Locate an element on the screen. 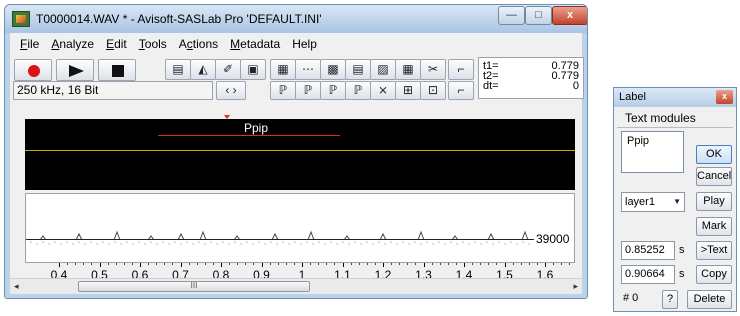 The height and width of the screenshot is (316, 740). filter2-icon: ⌐ is located at coordinates (461, 90).